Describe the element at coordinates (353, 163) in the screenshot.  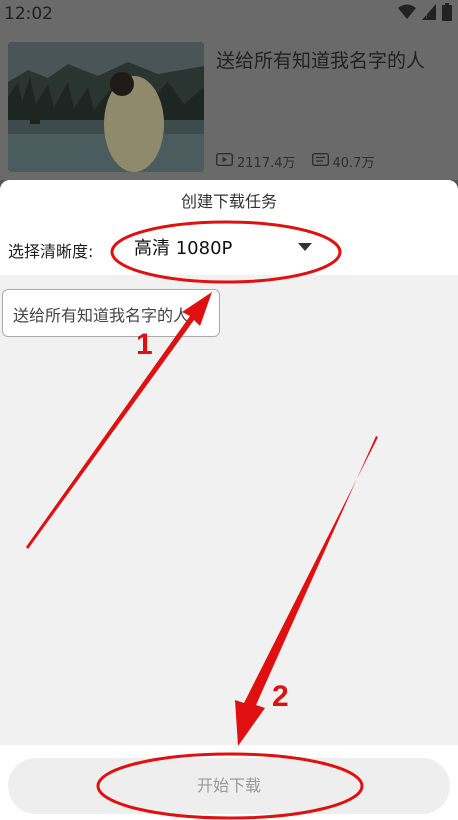
I see `comment-count-value: 40.7万` at that location.